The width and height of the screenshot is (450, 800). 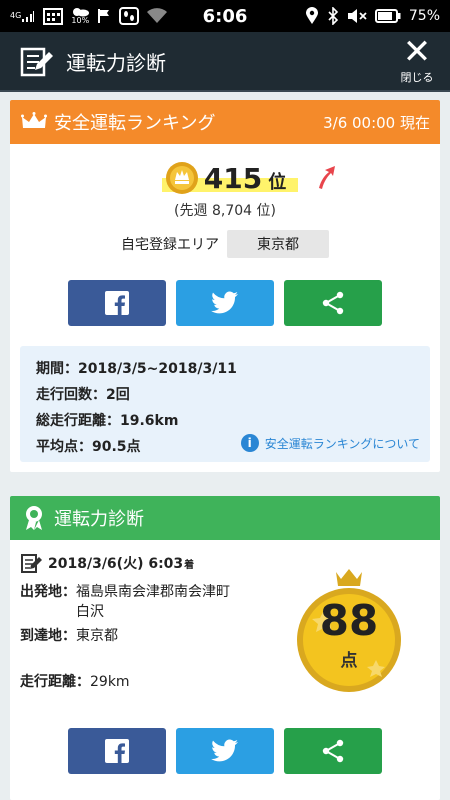 I want to click on diagnosis-title: 運転力診断, so click(x=99, y=519).